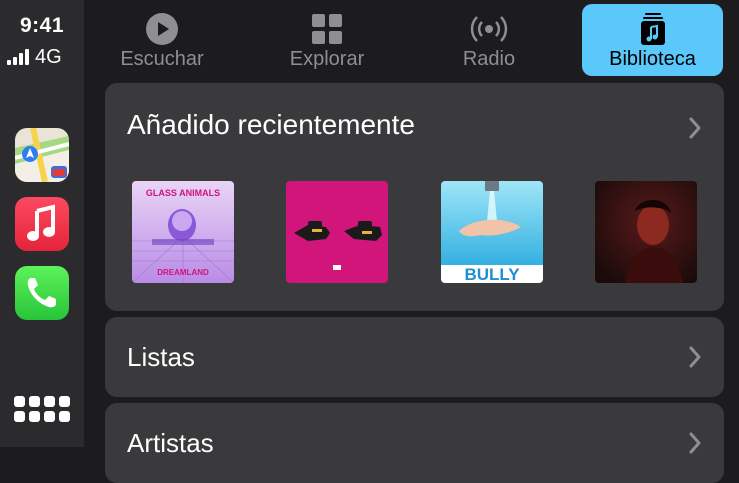 This screenshot has width=739, height=483. Describe the element at coordinates (652, 59) in the screenshot. I see `tab-label: Biblioteca` at that location.